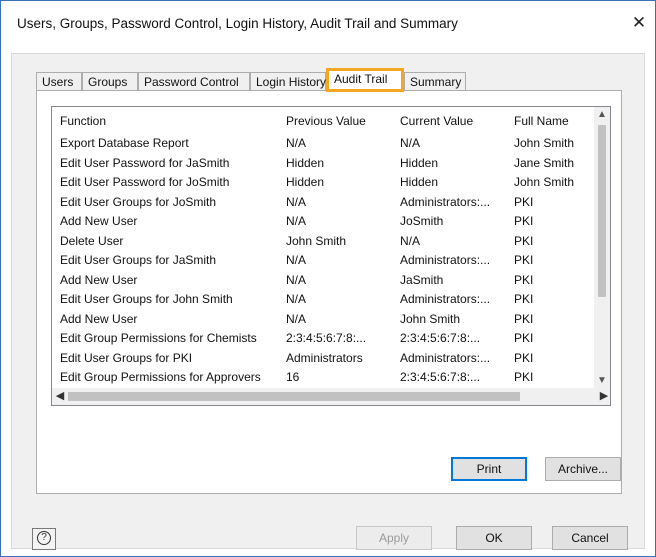 This screenshot has height=557, width=656. I want to click on scroll-right-icon: ▶, so click(603, 396).